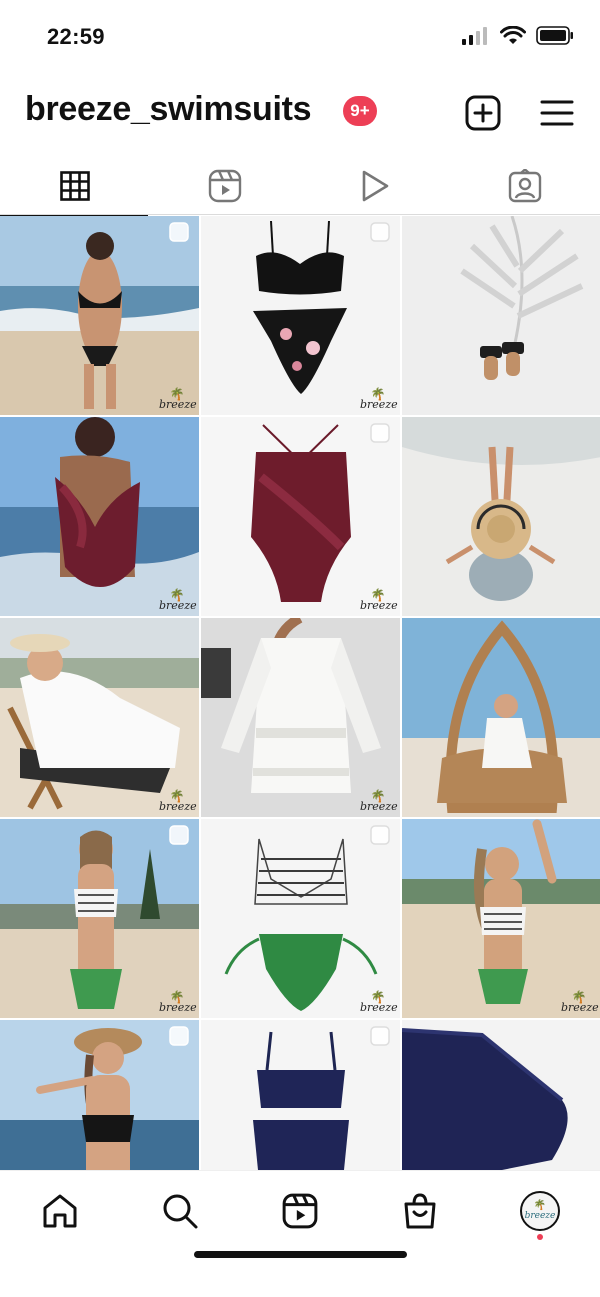 This screenshot has height=1297, width=600. I want to click on create-post-button, so click(483, 113).